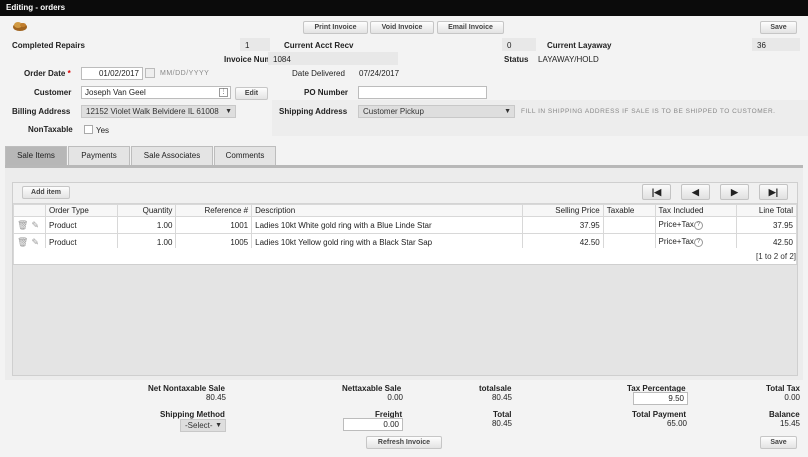 This screenshot has width=808, height=457. I want to click on balance-value: 15.45, so click(789, 423).